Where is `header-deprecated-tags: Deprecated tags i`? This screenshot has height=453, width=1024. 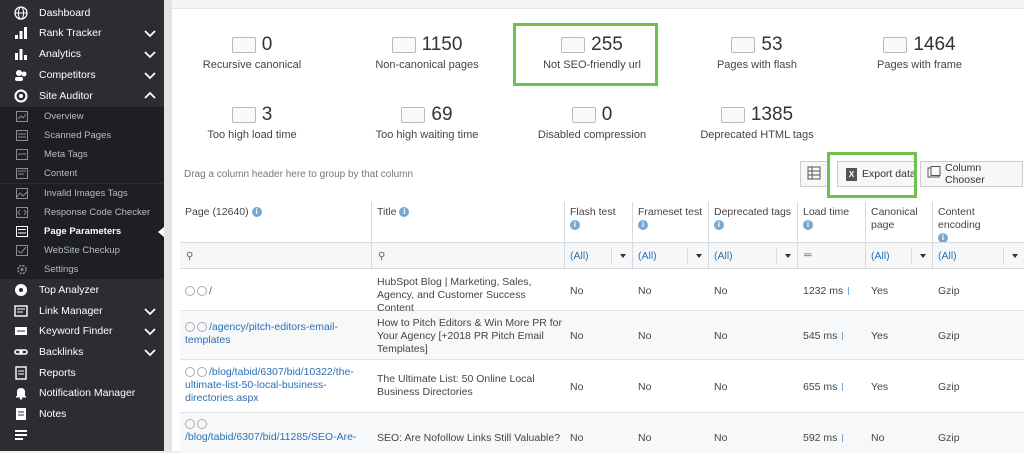 header-deprecated-tags: Deprecated tags i is located at coordinates (753, 221).